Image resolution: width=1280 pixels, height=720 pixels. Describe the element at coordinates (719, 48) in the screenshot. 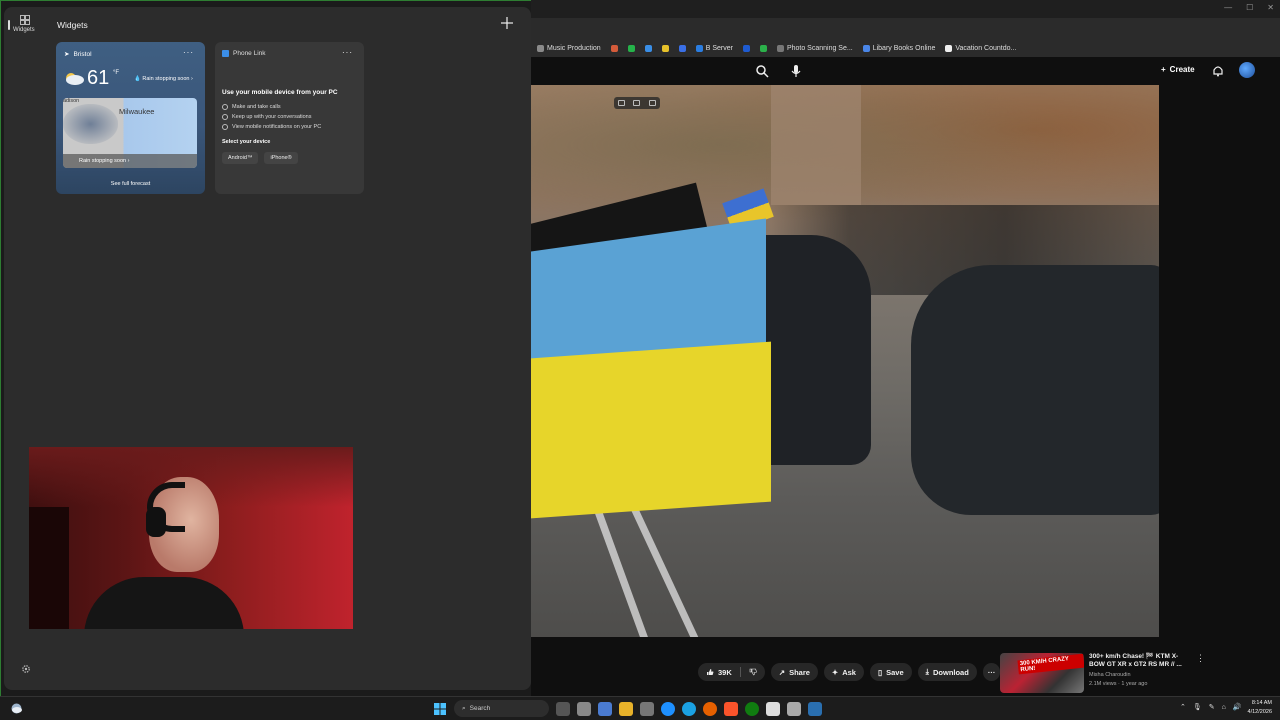

I see `bookmark-label: B Server` at that location.